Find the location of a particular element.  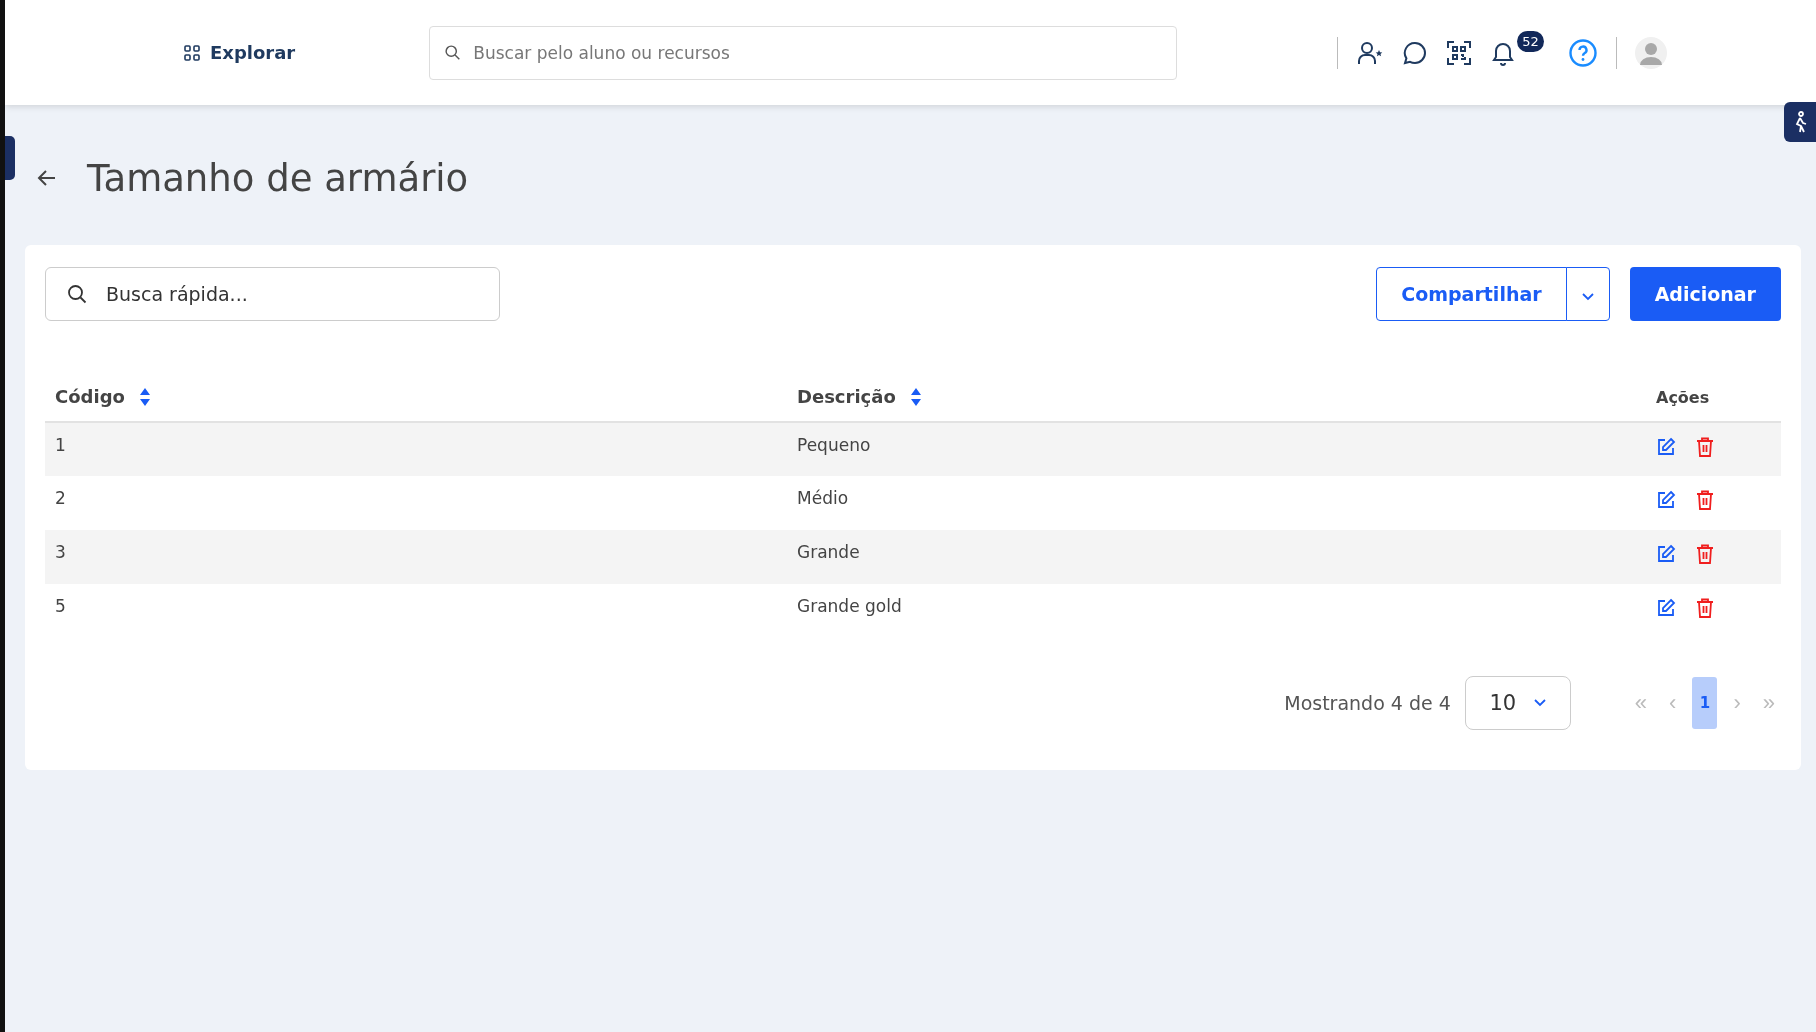

table-cell: 2 is located at coordinates (60, 498).